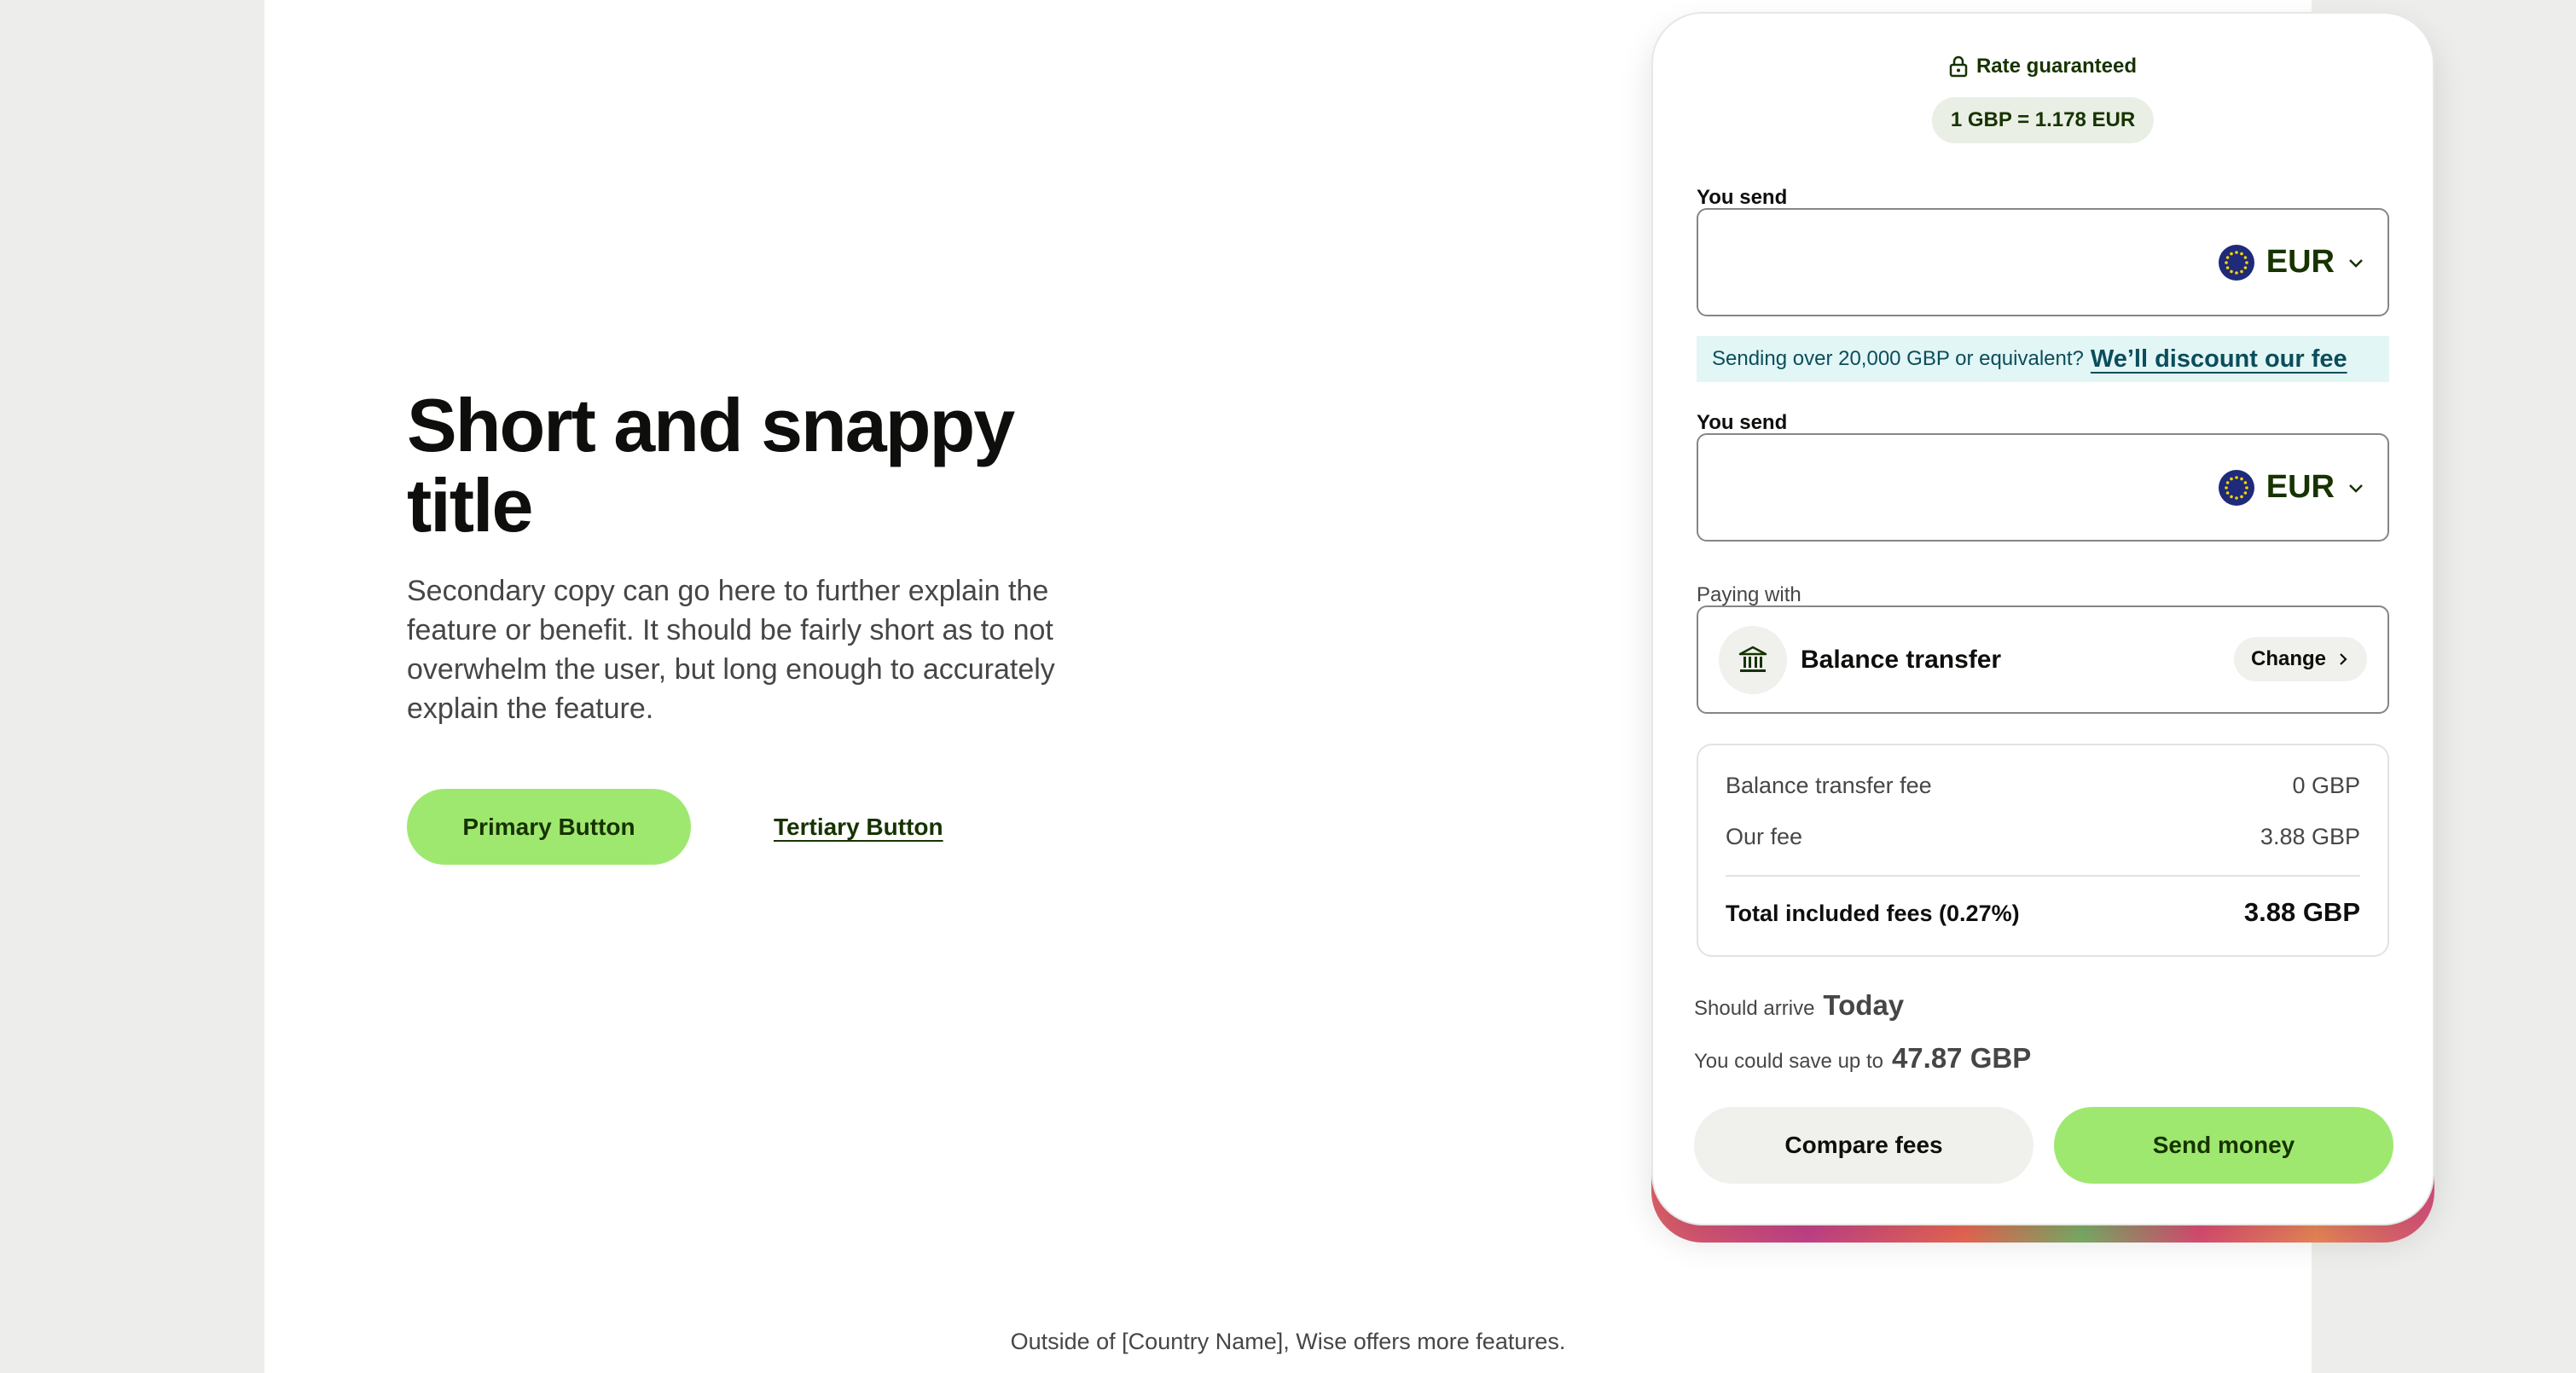  I want to click on paying-with-label: Paying with, so click(1749, 594).